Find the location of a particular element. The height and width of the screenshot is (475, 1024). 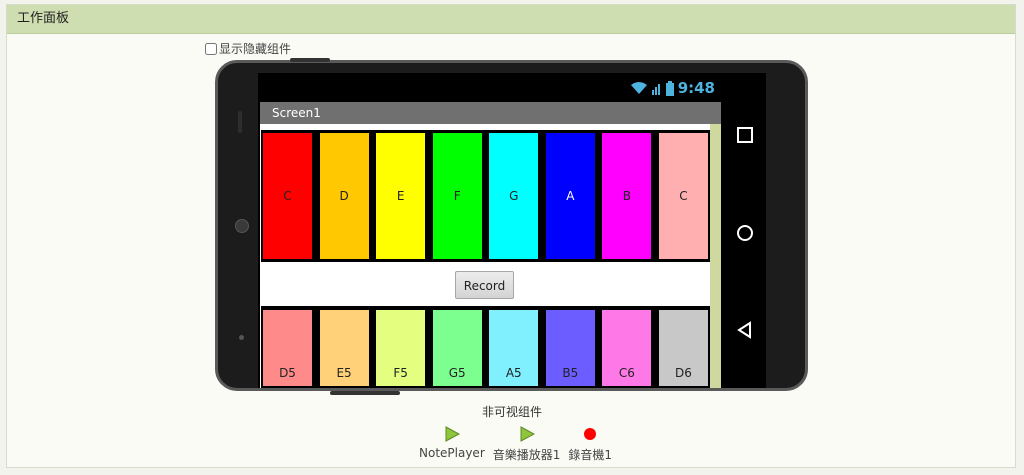

nonvisible-components-list: NotePlayer 音樂播放器1 錄音機1 is located at coordinates (515, 444).